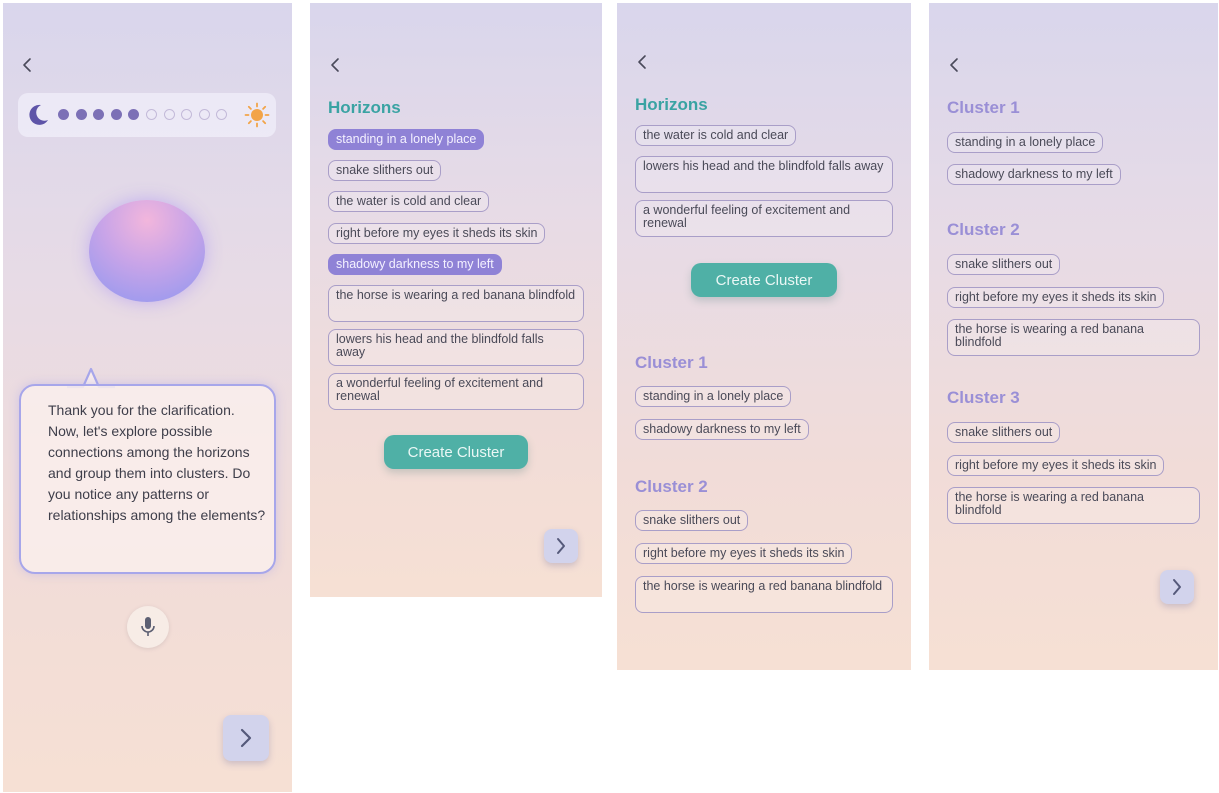  Describe the element at coordinates (983, 397) in the screenshot. I see `cluster-title: Cluster 3` at that location.